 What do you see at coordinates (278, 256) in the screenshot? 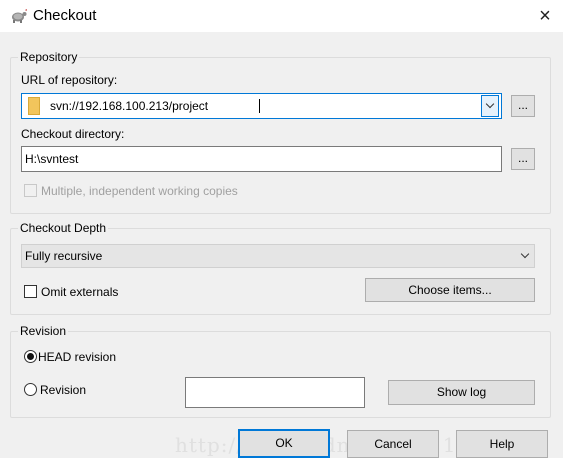
I see `depth-dropdown: Fully recursive` at bounding box center [278, 256].